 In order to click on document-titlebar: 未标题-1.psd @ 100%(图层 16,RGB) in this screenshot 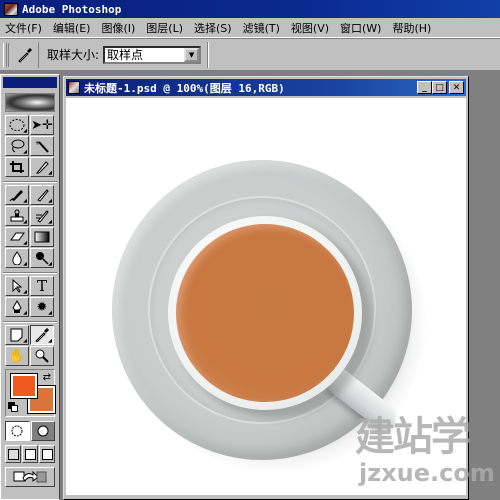, I will do `click(266, 87)`.